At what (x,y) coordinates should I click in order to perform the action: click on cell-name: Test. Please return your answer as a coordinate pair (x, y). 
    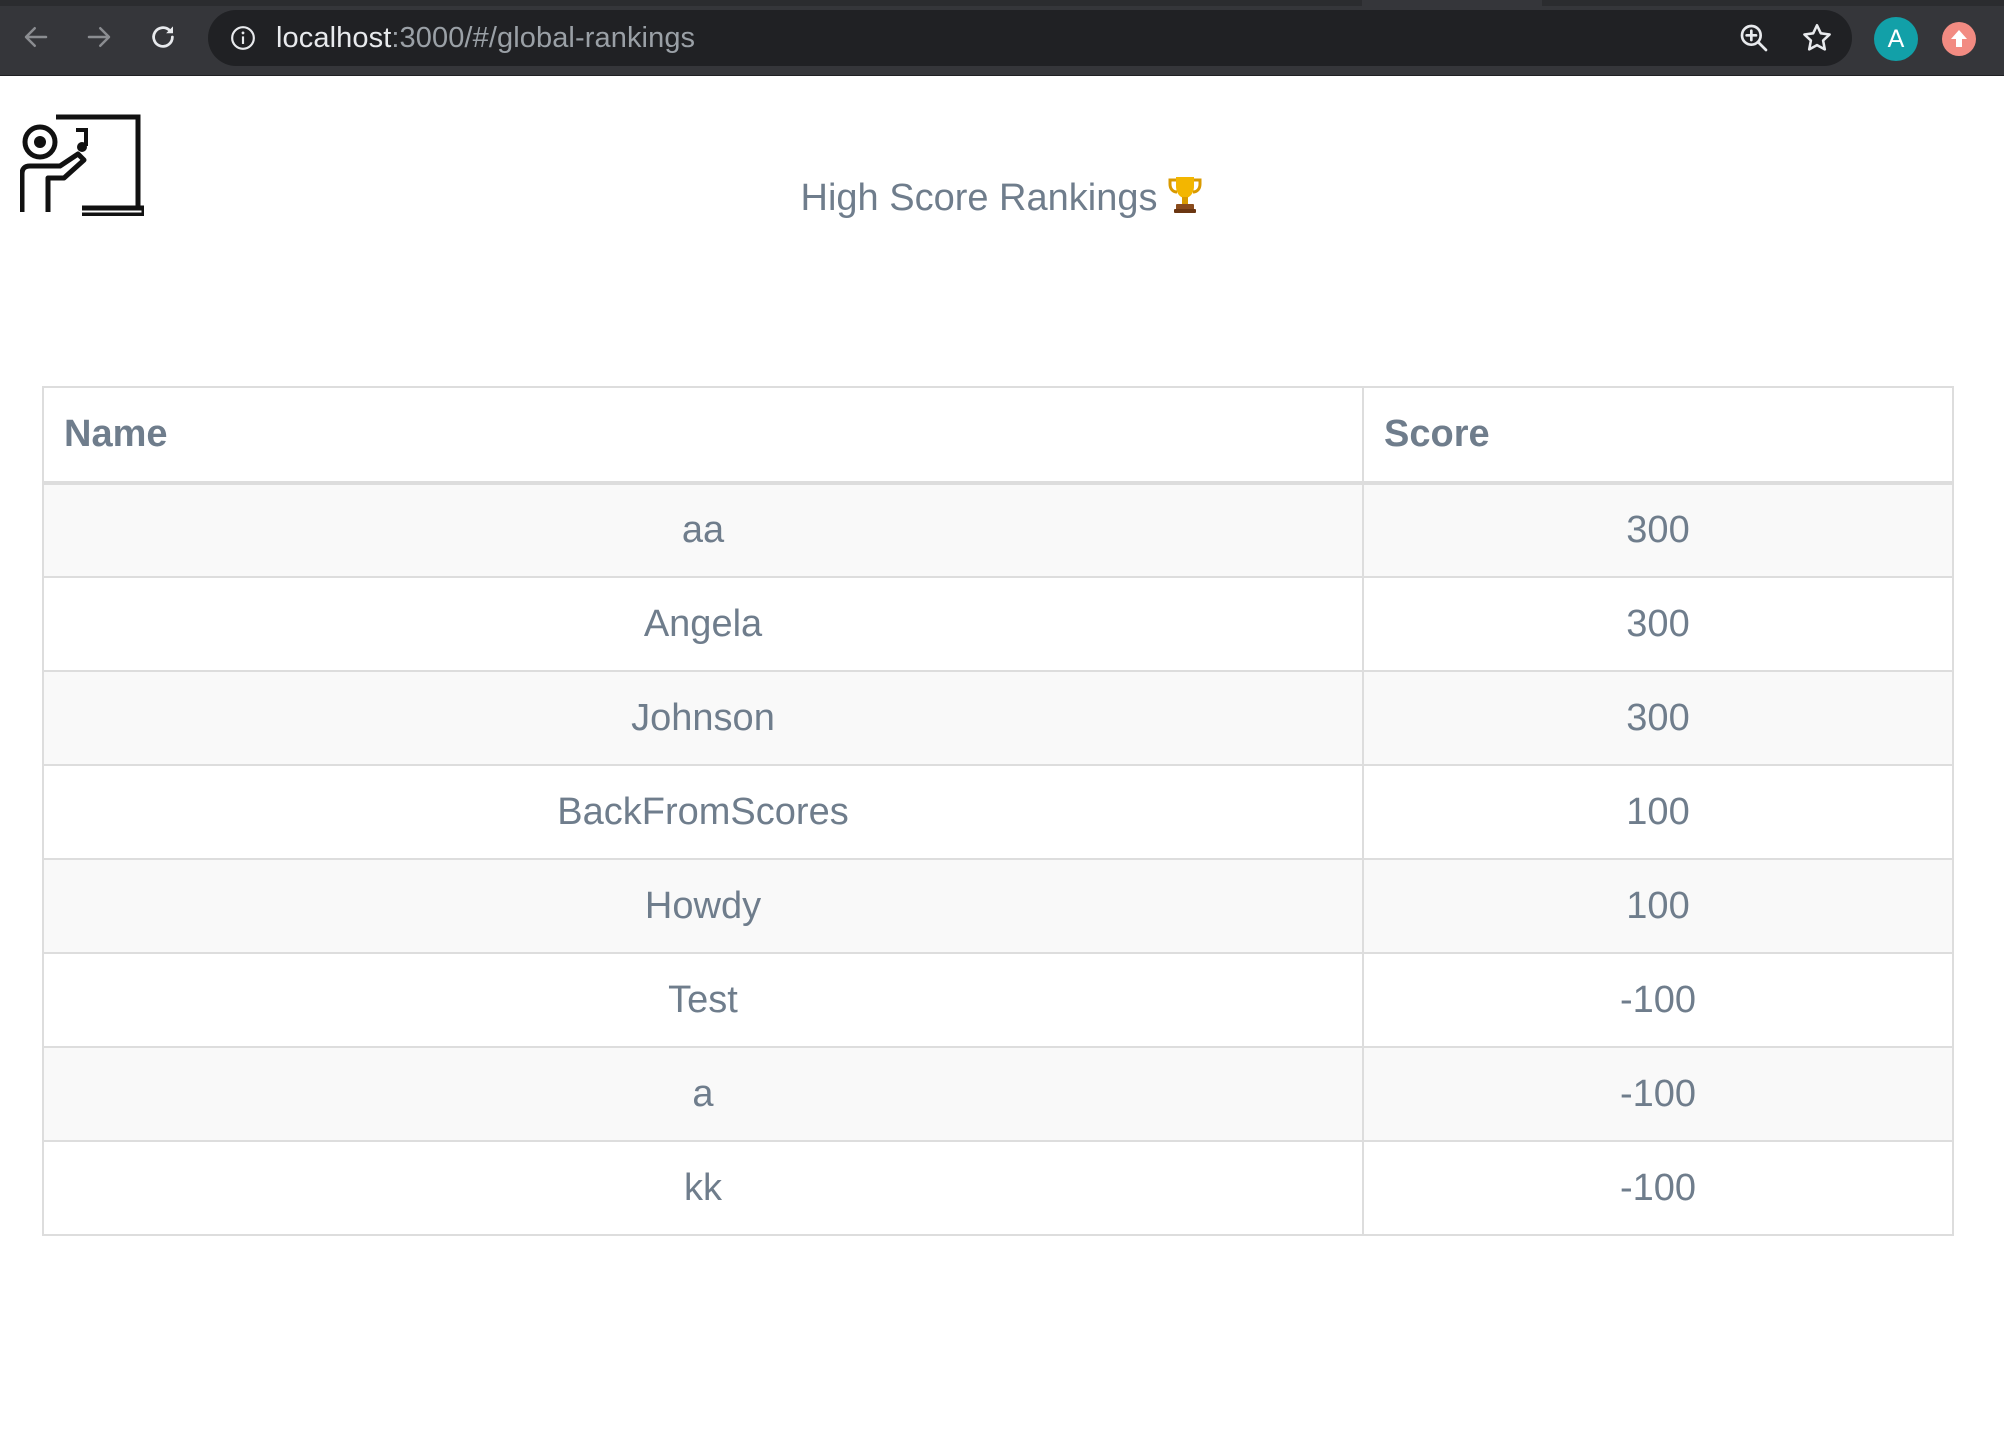
    Looking at the image, I should click on (703, 1000).